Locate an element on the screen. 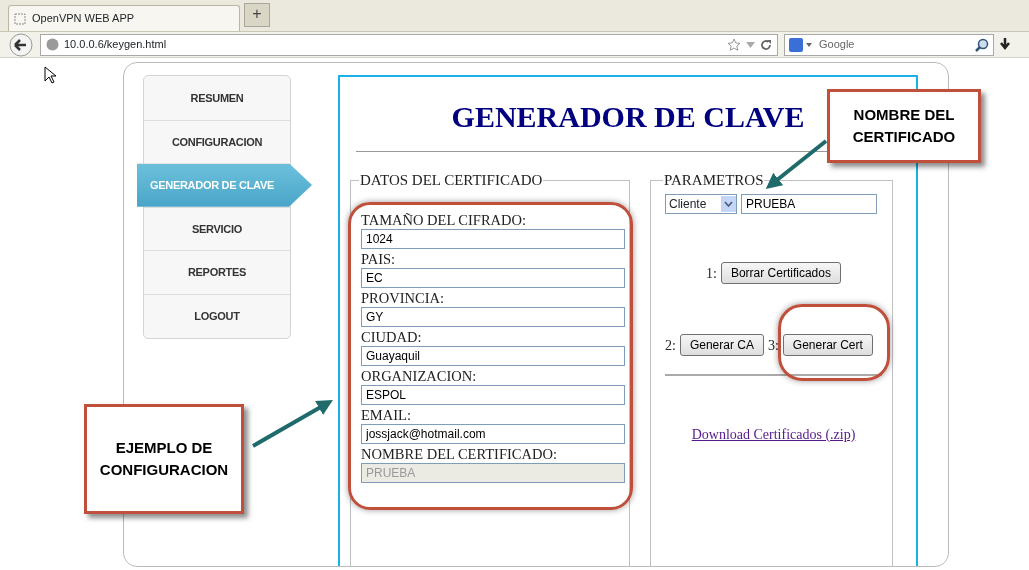  step-number: 3: is located at coordinates (773, 345).